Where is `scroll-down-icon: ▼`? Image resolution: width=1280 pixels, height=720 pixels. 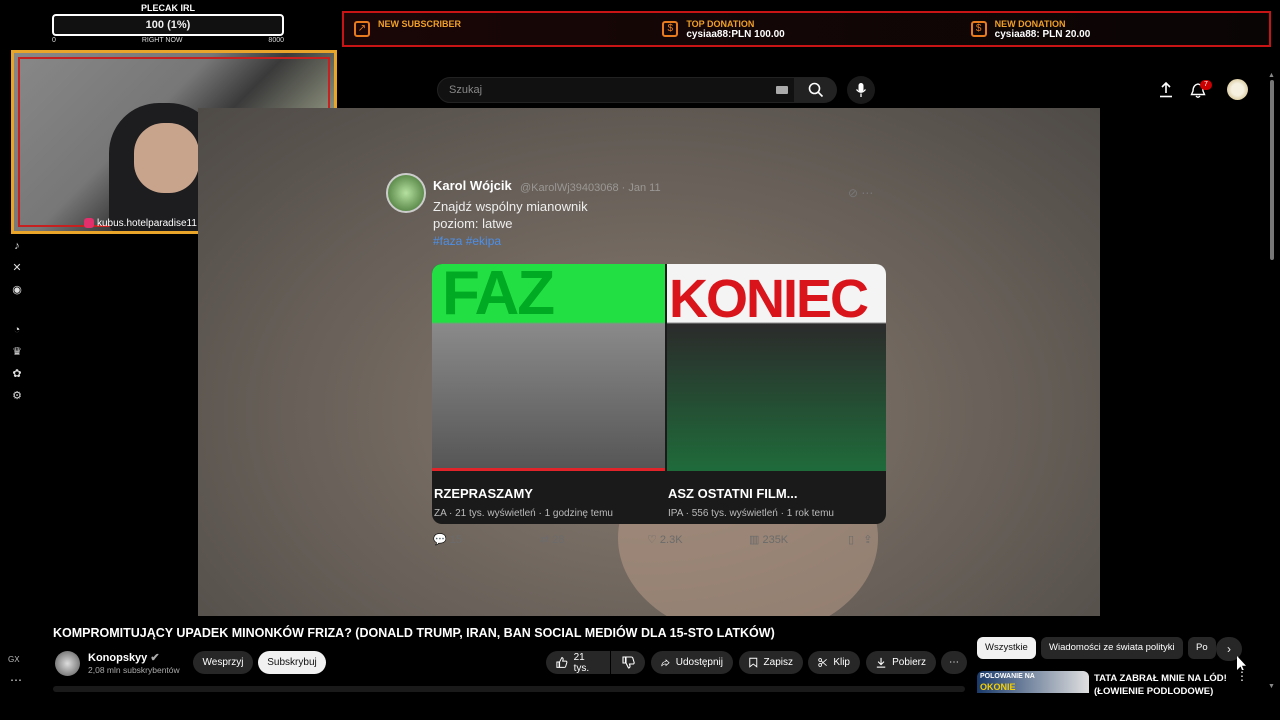
scroll-down-icon: ▼ is located at coordinates (1271, 686).